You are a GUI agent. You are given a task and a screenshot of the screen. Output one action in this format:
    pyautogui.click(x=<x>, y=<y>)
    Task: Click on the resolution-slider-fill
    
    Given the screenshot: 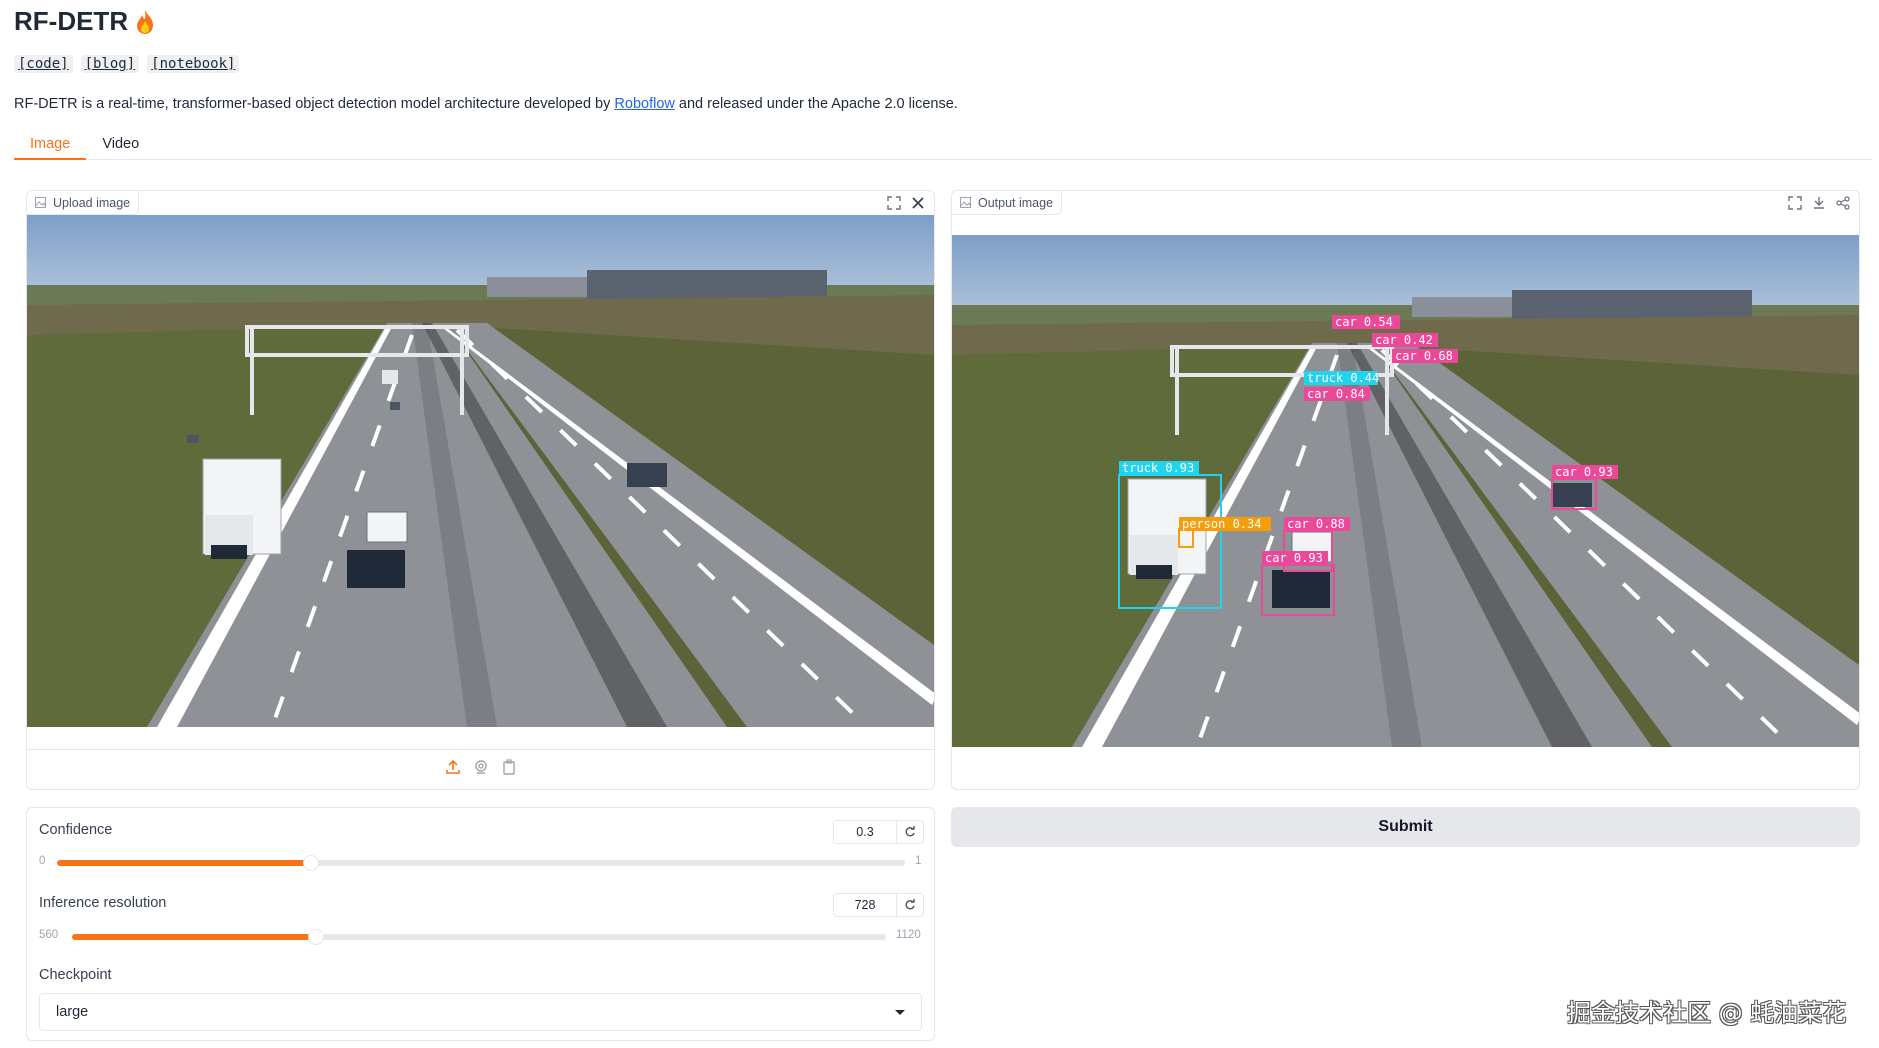 What is the action you would take?
    pyautogui.click(x=194, y=937)
    